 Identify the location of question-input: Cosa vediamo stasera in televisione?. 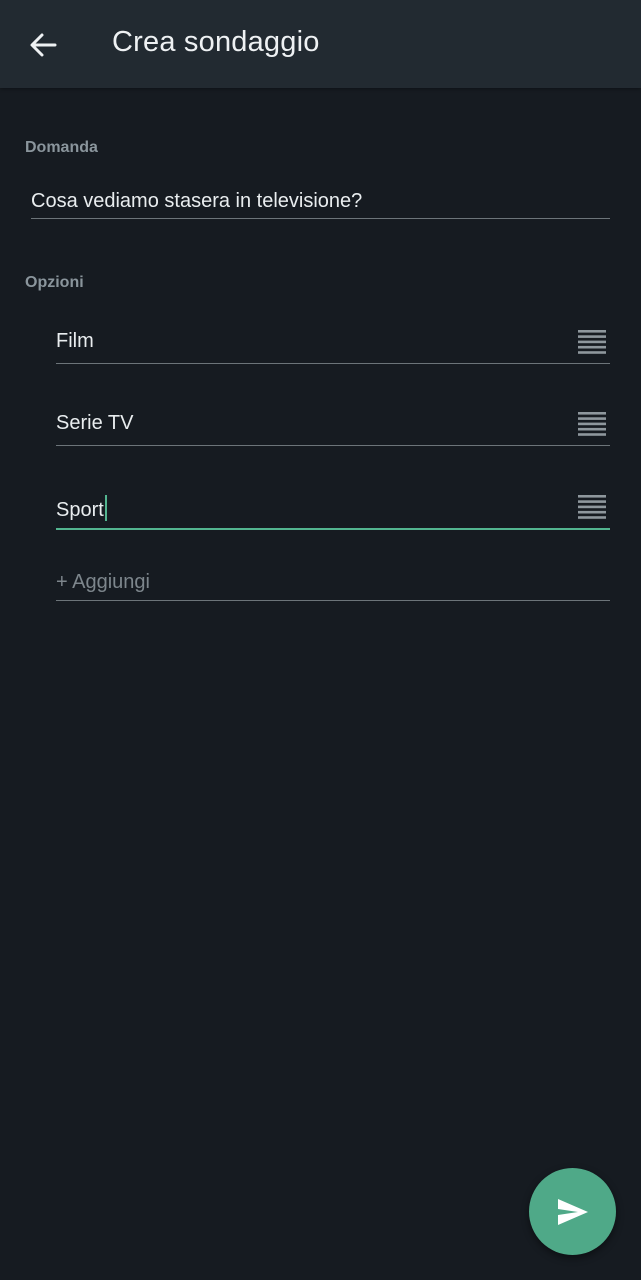
(196, 201).